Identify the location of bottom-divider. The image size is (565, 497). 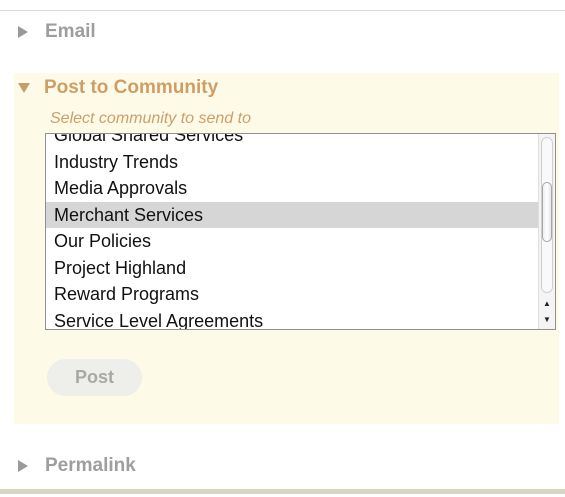
(282, 491).